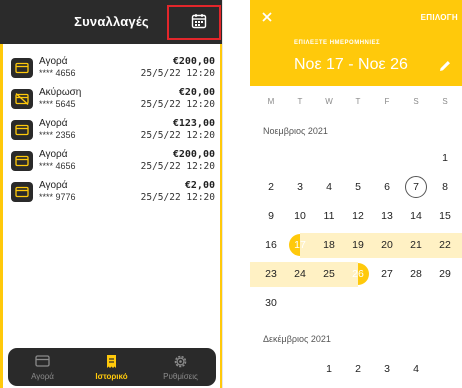 Image resolution: width=462 pixels, height=388 pixels. What do you see at coordinates (193, 123) in the screenshot?
I see `transaction-amount: €123,00` at bounding box center [193, 123].